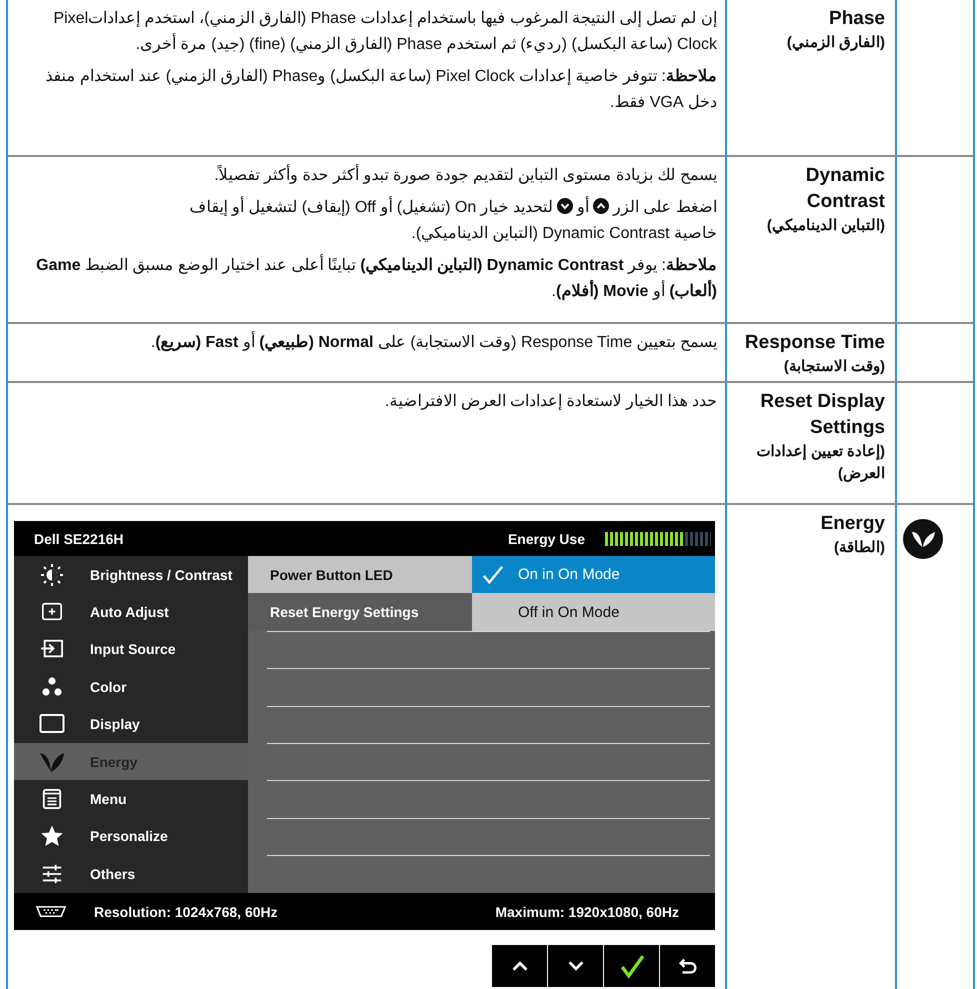 The width and height of the screenshot is (977, 989). Describe the element at coordinates (587, 912) in the screenshot. I see `maximum-resolution-text: Maximum: 1920x1080, 60Hz` at that location.